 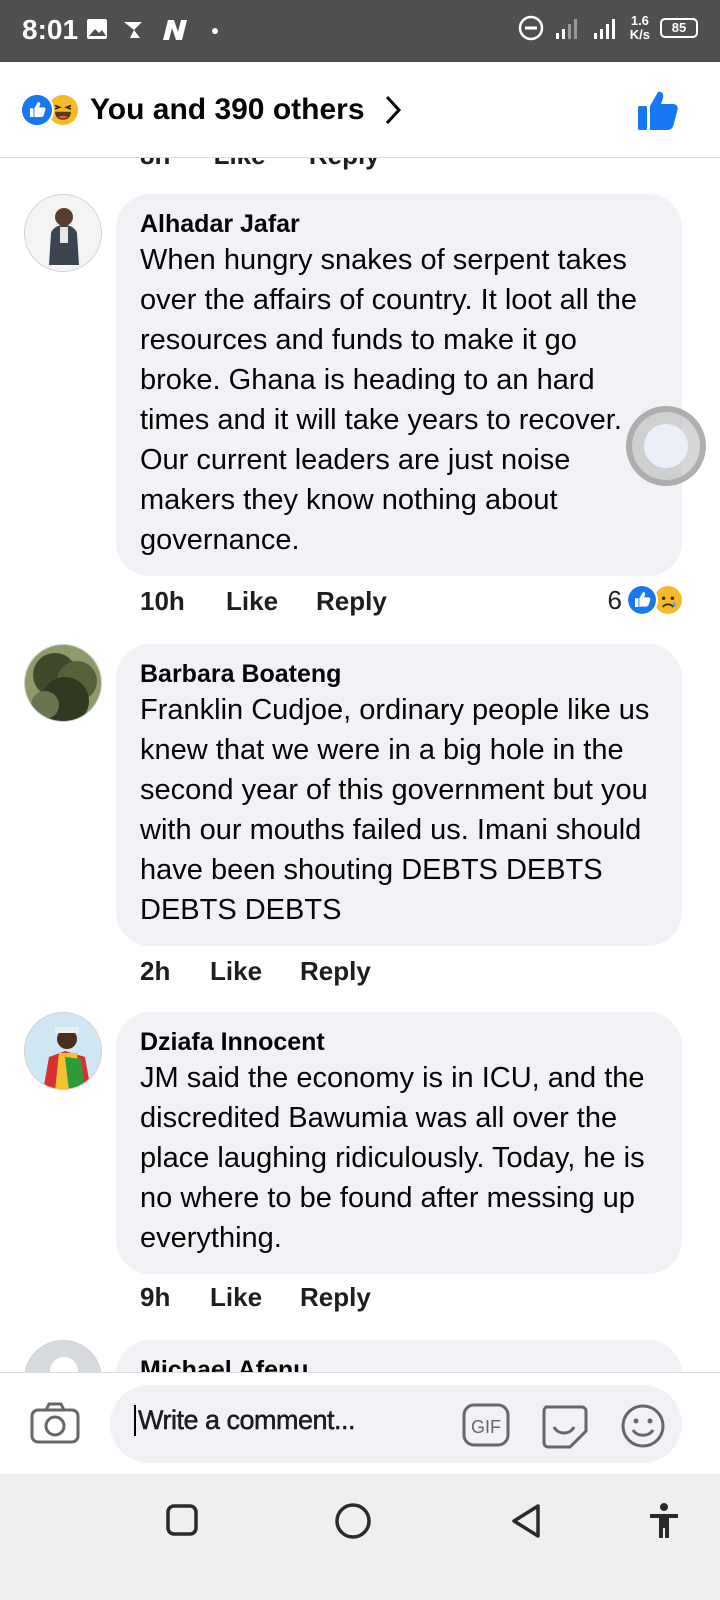 What do you see at coordinates (604, 29) in the screenshot?
I see `signal-sim2-icon` at bounding box center [604, 29].